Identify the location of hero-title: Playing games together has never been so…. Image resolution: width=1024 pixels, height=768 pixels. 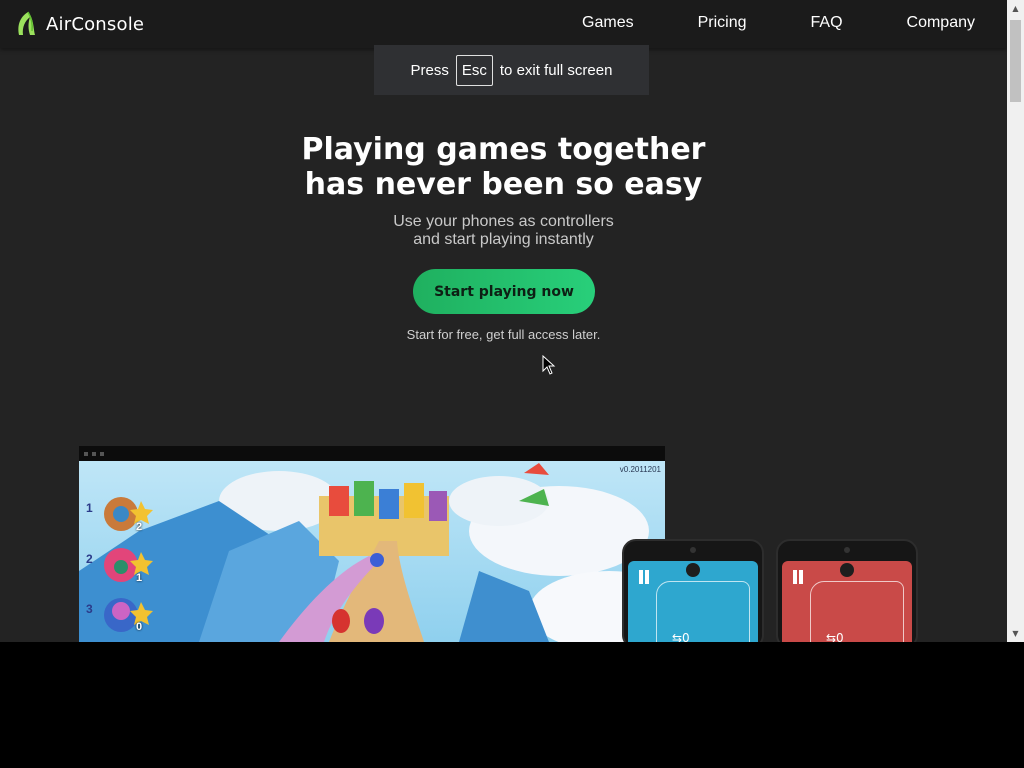
(503, 167).